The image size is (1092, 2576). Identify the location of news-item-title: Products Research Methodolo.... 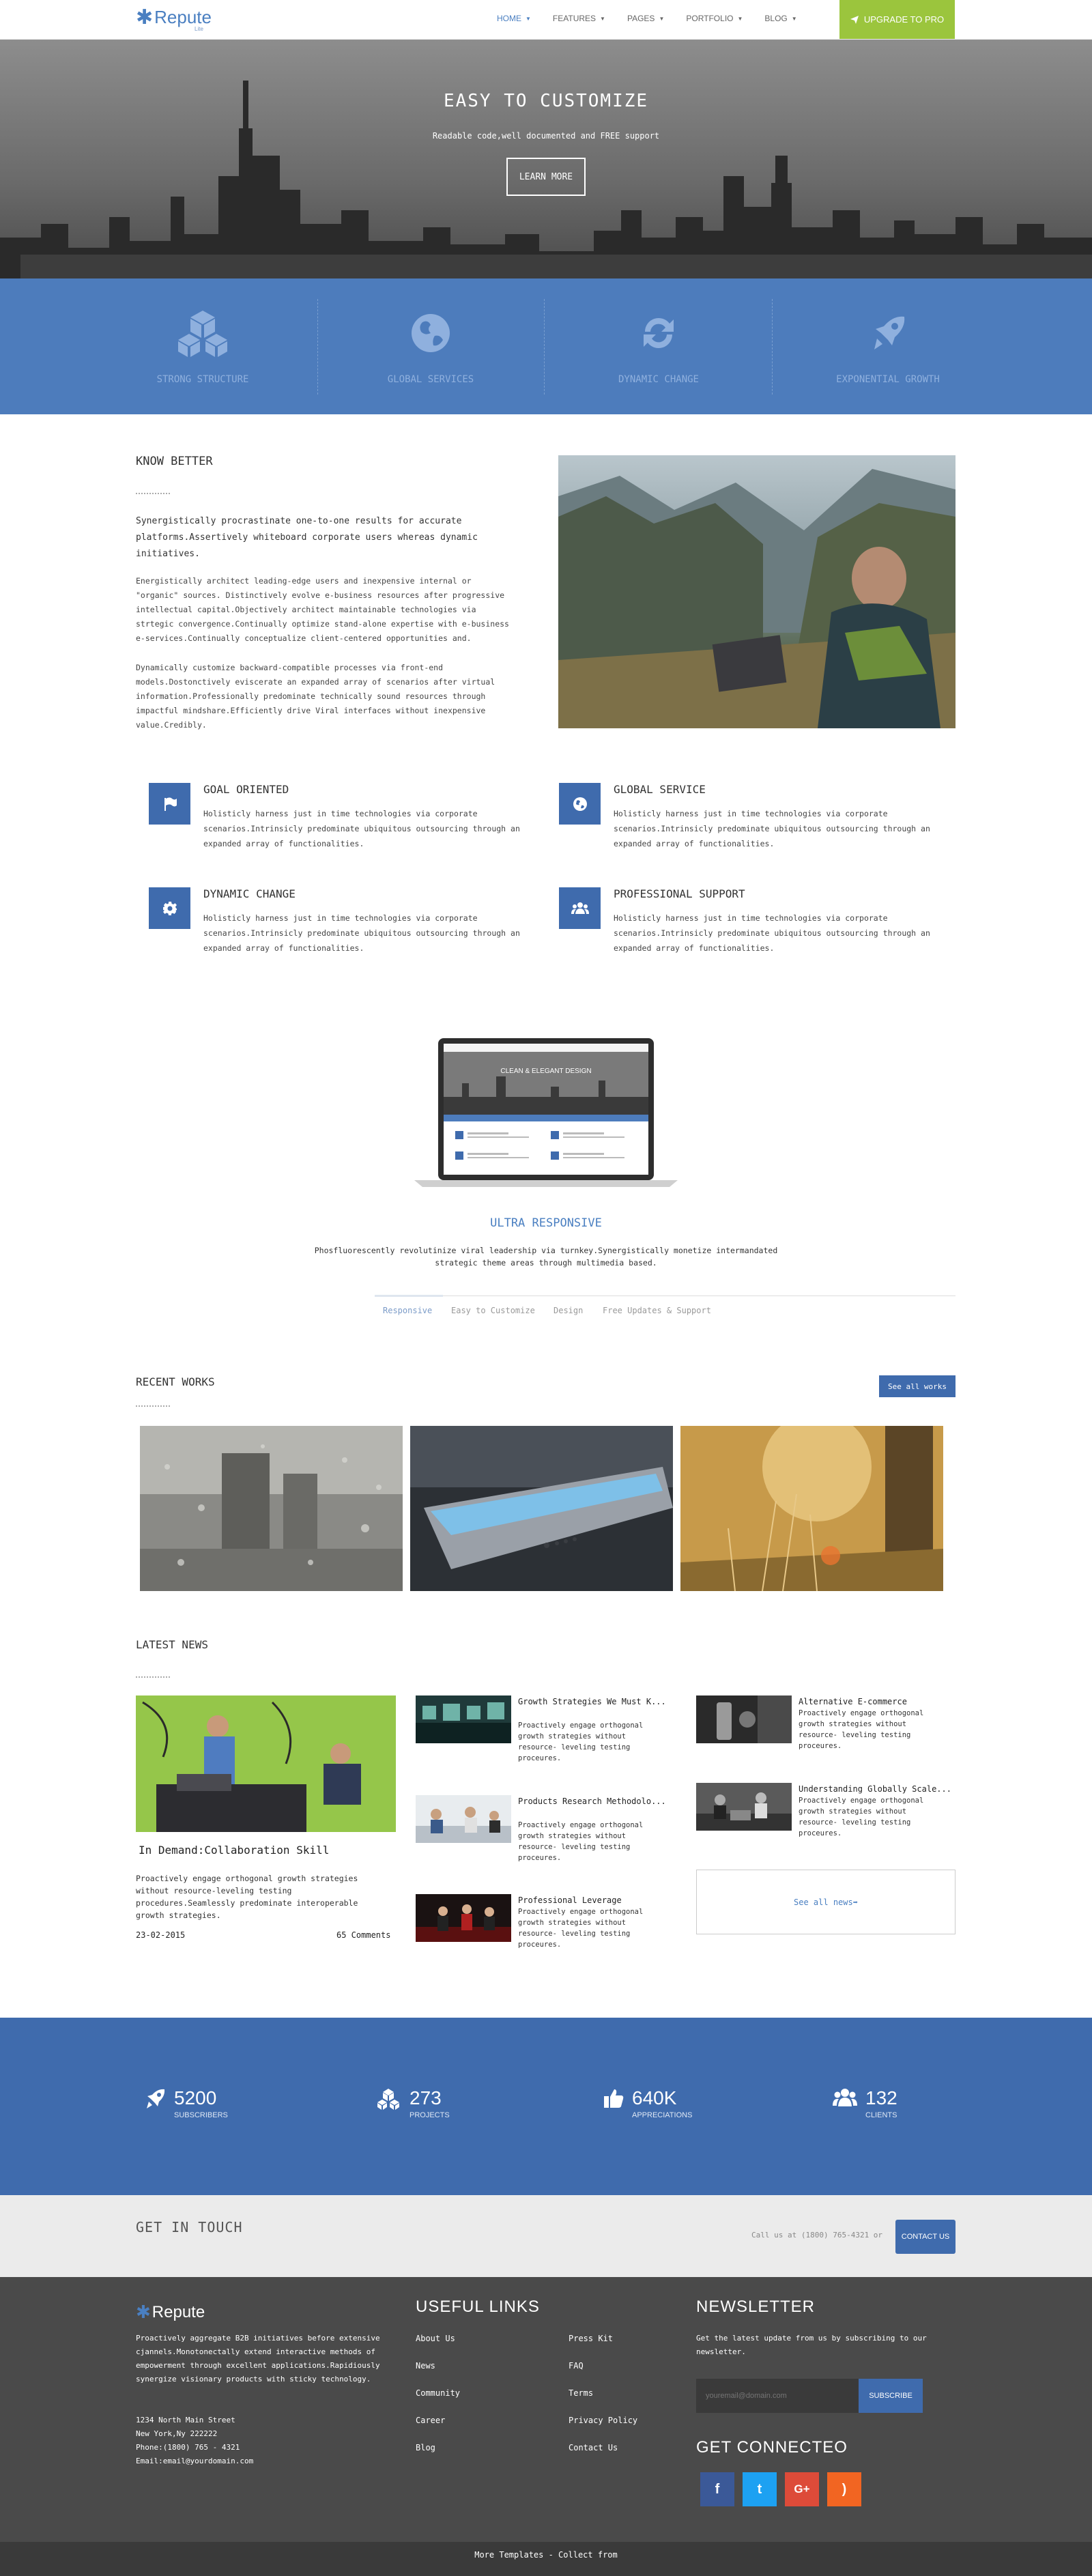
(596, 1801).